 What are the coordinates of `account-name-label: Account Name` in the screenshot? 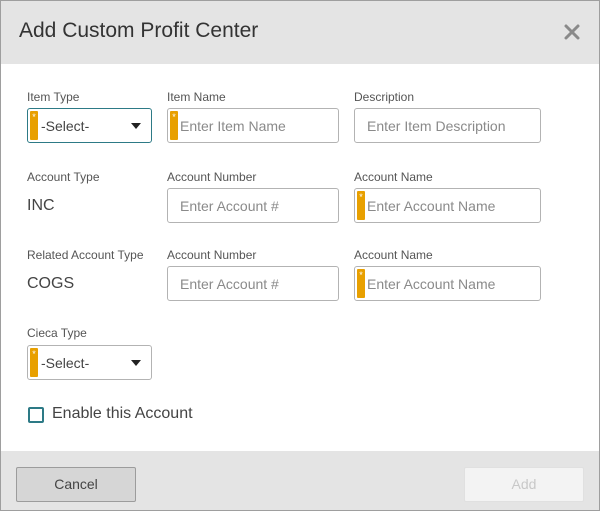 It's located at (393, 177).